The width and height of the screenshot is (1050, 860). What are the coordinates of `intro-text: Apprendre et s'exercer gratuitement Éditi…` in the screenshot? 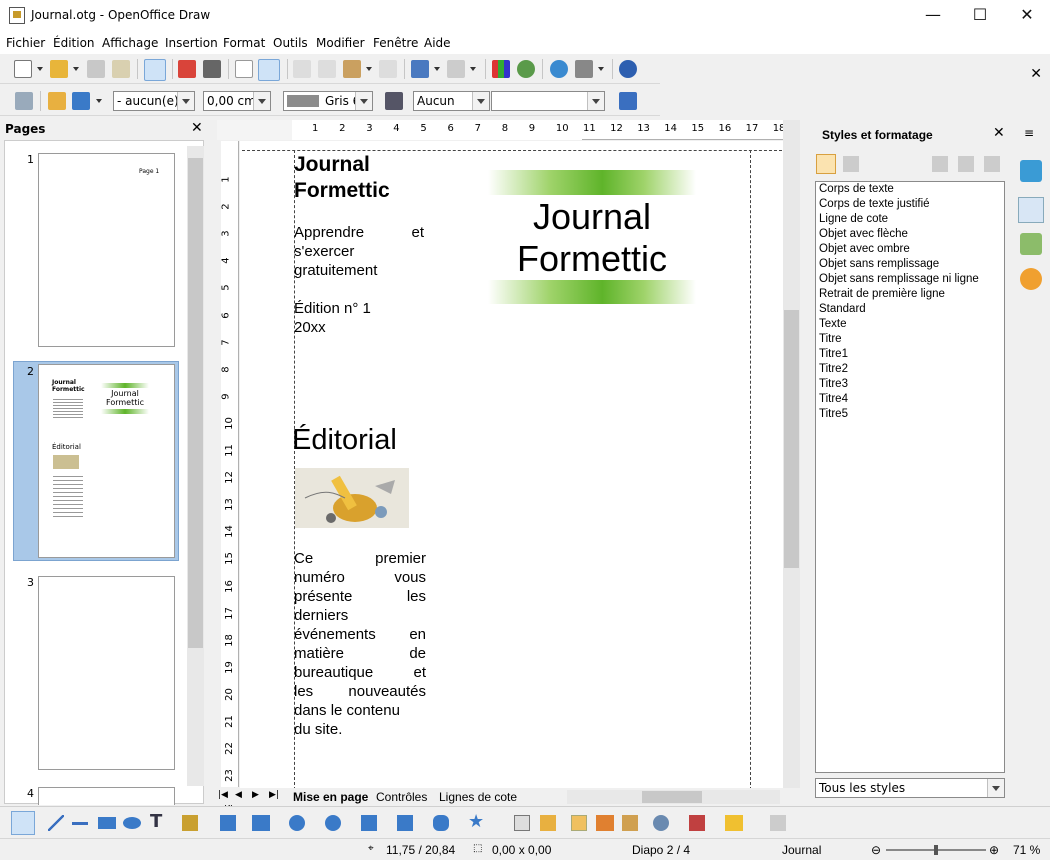 It's located at (359, 280).